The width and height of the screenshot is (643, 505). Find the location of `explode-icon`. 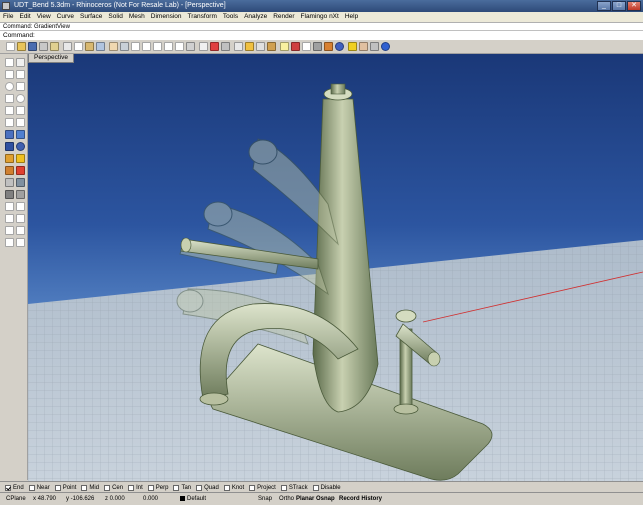

explode-icon is located at coordinates (20, 158).